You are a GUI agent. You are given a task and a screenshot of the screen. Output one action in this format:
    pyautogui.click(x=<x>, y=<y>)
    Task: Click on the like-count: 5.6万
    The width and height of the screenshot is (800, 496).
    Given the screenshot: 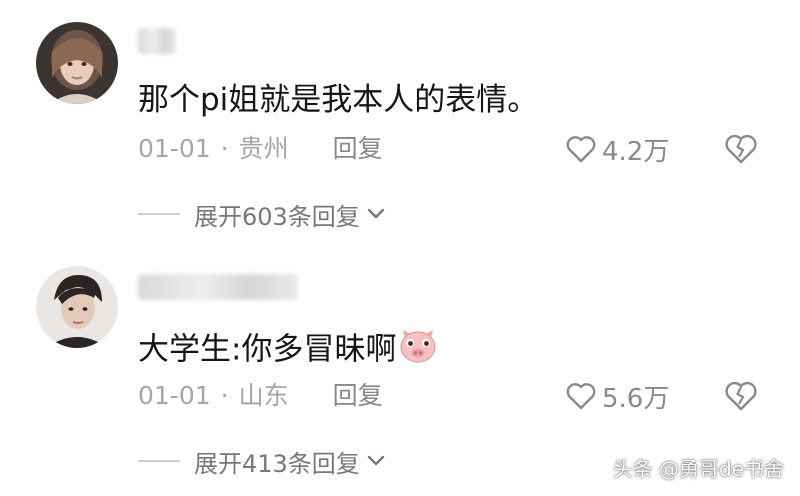 What is the action you would take?
    pyautogui.click(x=636, y=398)
    